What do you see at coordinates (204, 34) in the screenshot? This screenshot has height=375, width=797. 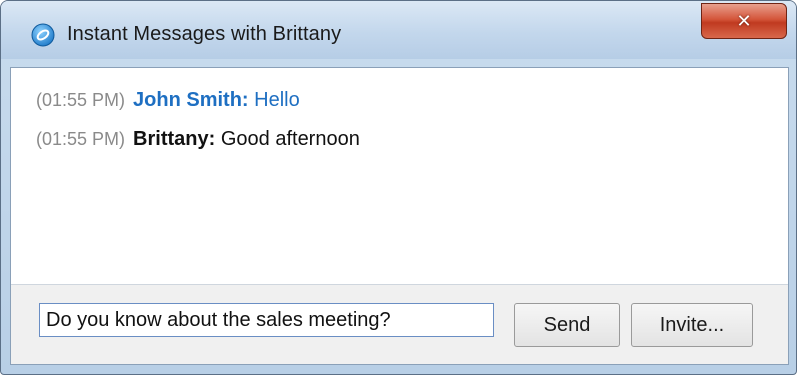 I see `window-title: Instant Messages with Brittany` at bounding box center [204, 34].